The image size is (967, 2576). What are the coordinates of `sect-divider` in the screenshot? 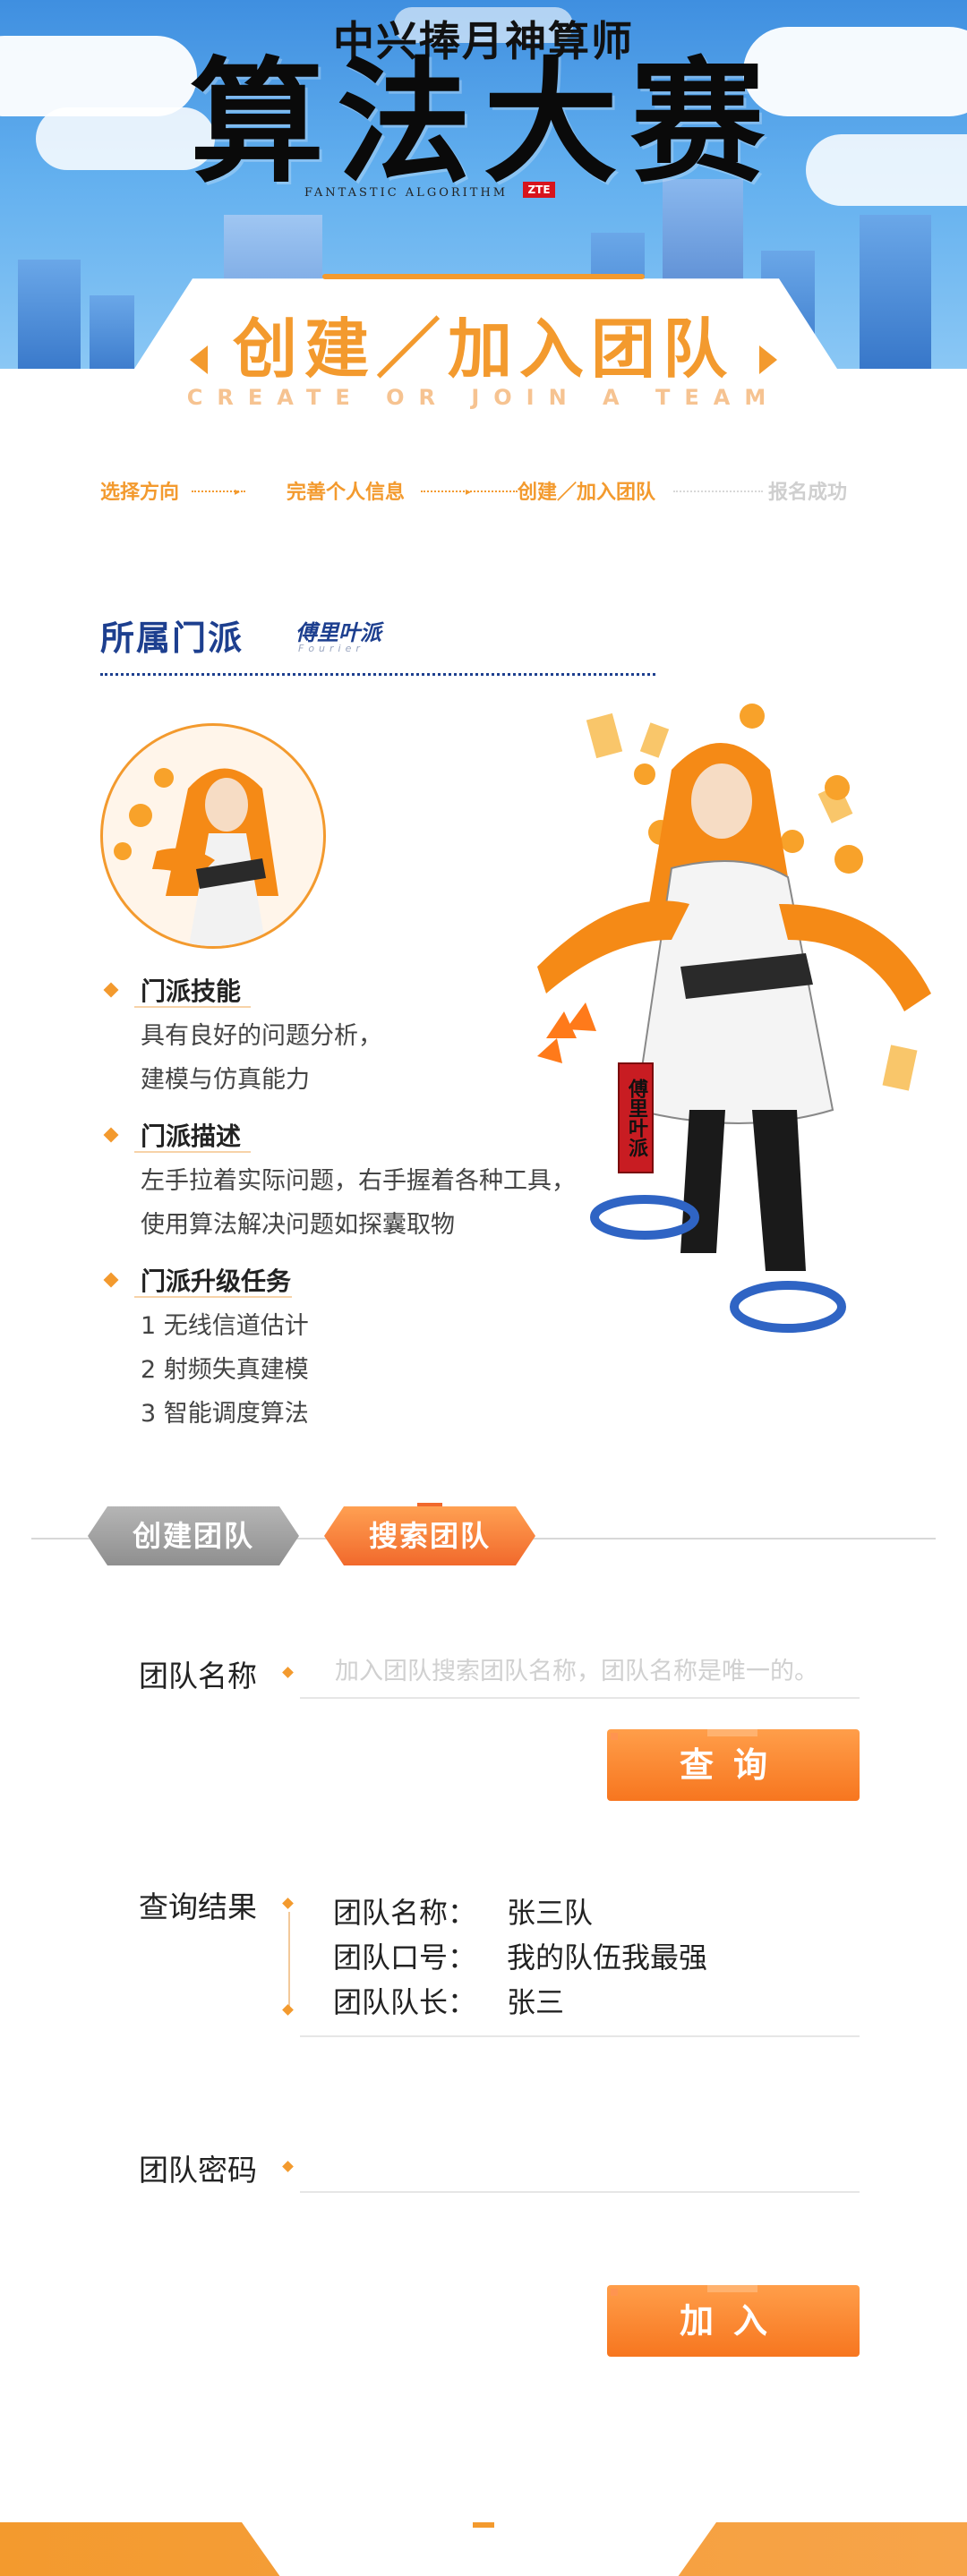 It's located at (377, 674).